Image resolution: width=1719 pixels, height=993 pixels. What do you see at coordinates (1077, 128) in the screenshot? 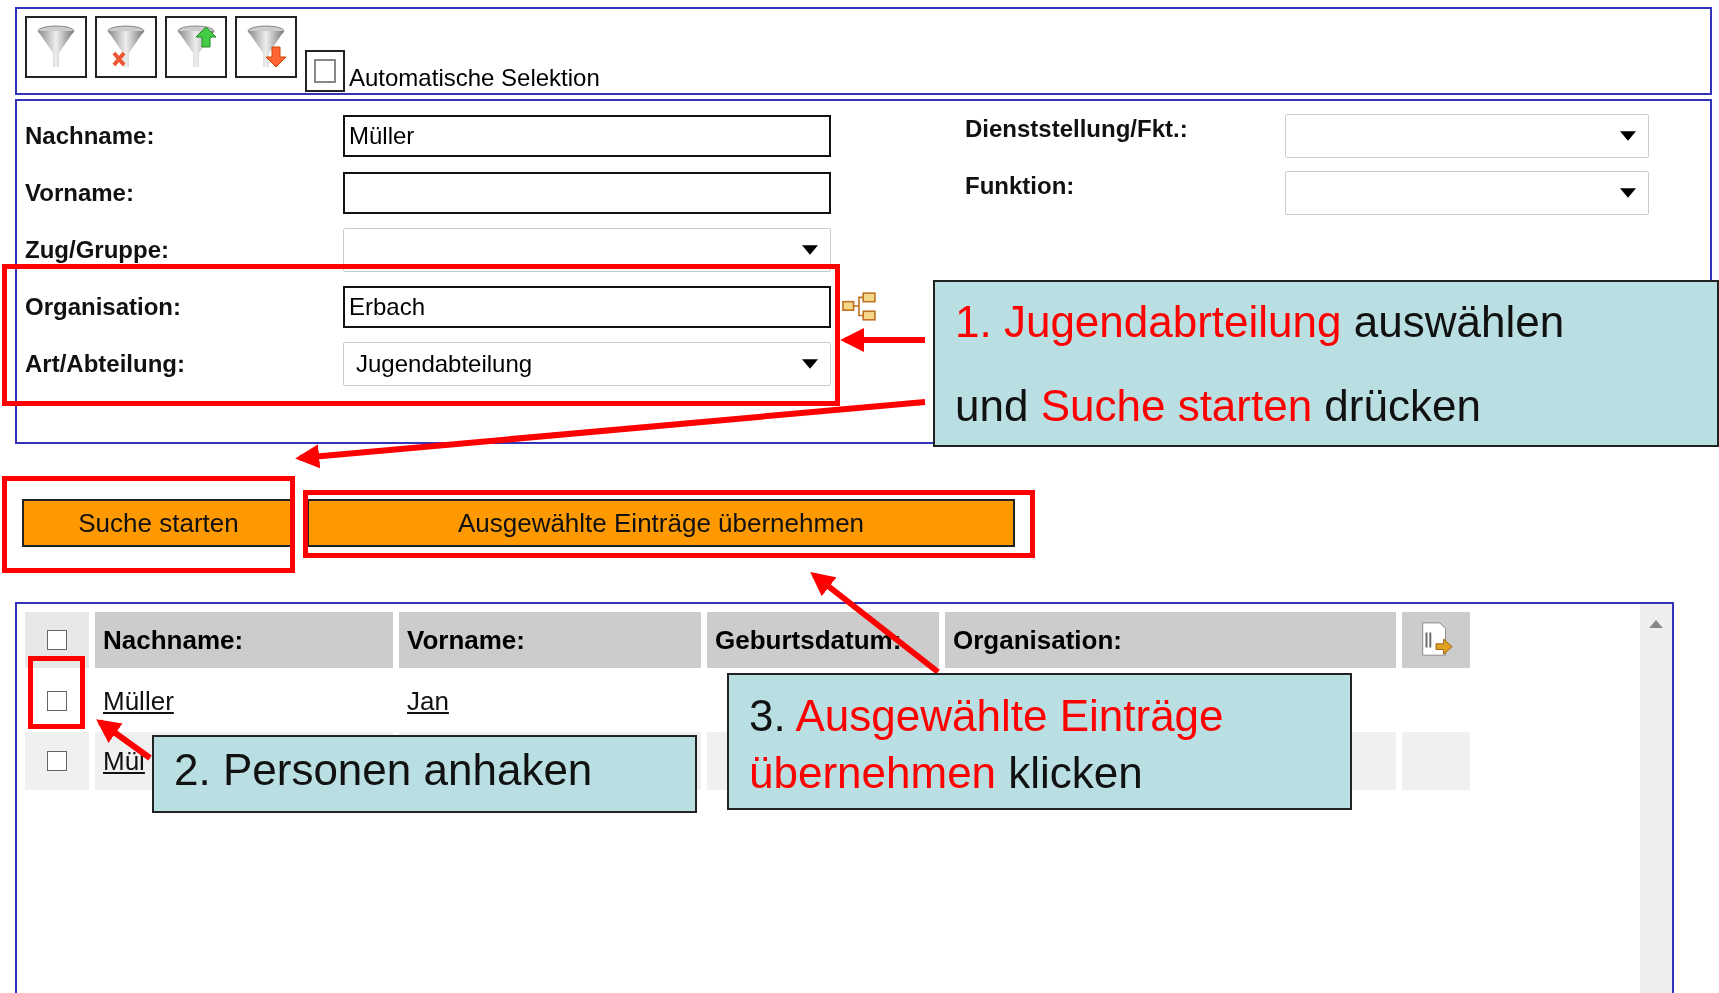
I see `field-label: Dienststellung/Fkt.:` at bounding box center [1077, 128].